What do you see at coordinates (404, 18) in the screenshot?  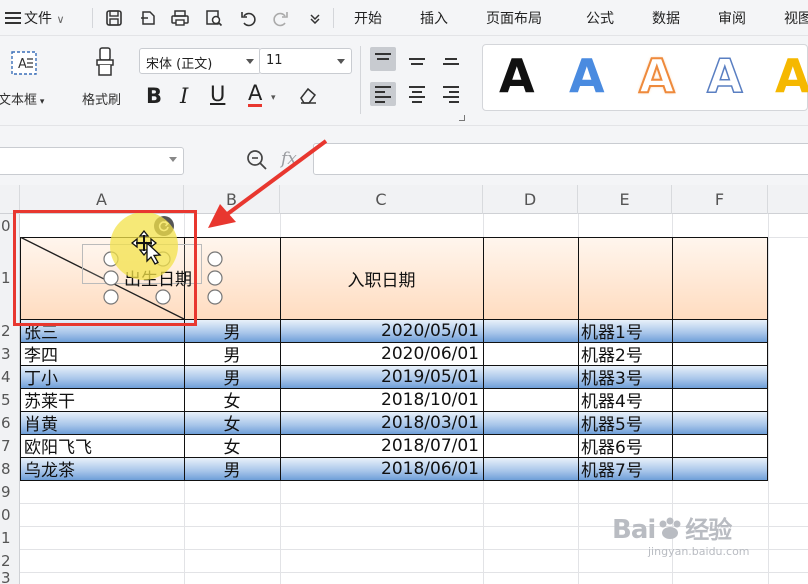 I see `menu-bar: 文件 ∨ 开始 插入 页面布局 公式 数据 审阅 视图` at bounding box center [404, 18].